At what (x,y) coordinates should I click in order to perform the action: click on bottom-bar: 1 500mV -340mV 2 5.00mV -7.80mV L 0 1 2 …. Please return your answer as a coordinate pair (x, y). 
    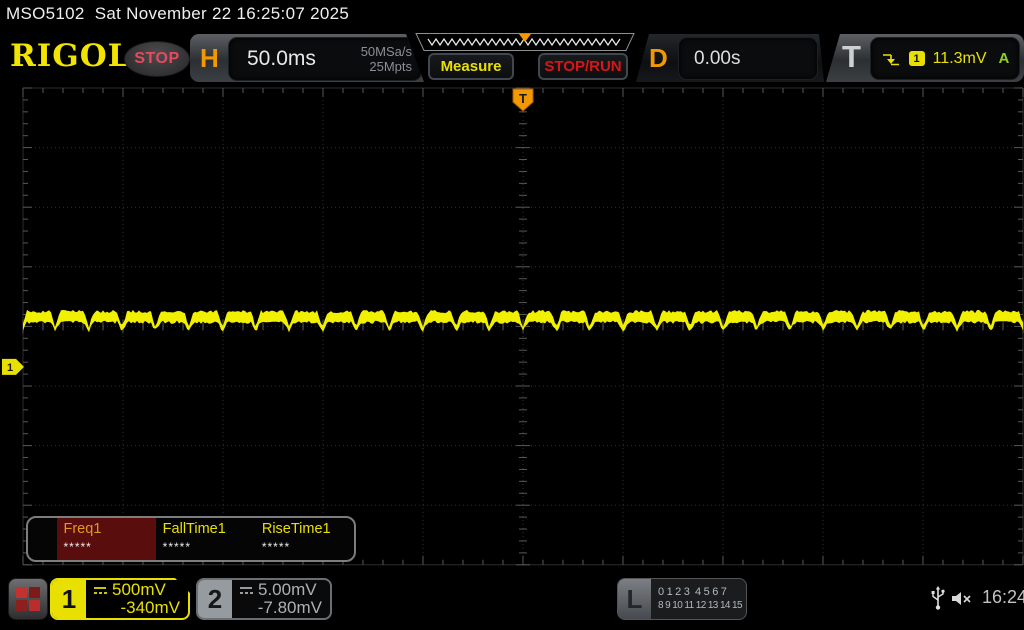
    Looking at the image, I should click on (512, 603).